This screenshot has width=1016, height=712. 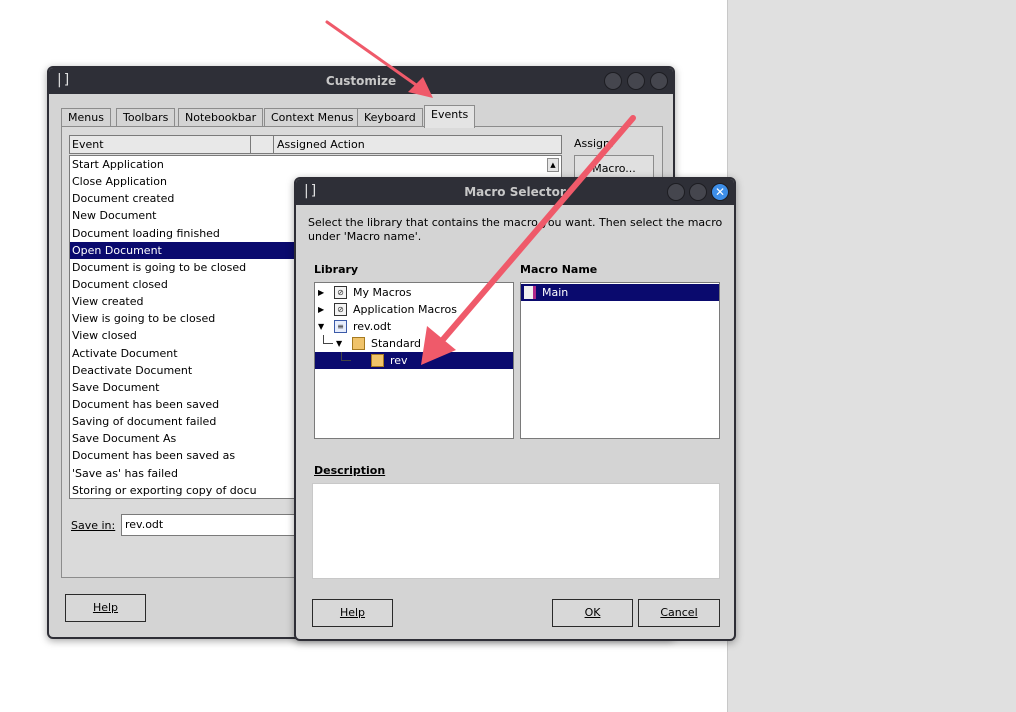 I want to click on tree-item-application-macros: ▶ ⊘ Application Macros, so click(x=414, y=309).